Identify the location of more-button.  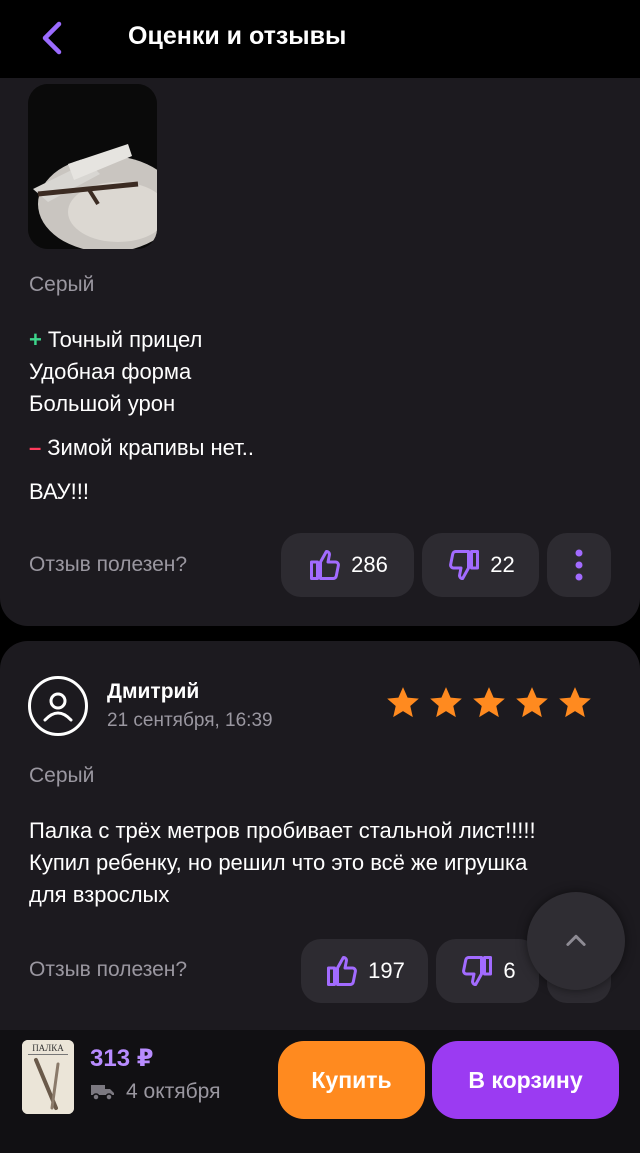
(579, 565).